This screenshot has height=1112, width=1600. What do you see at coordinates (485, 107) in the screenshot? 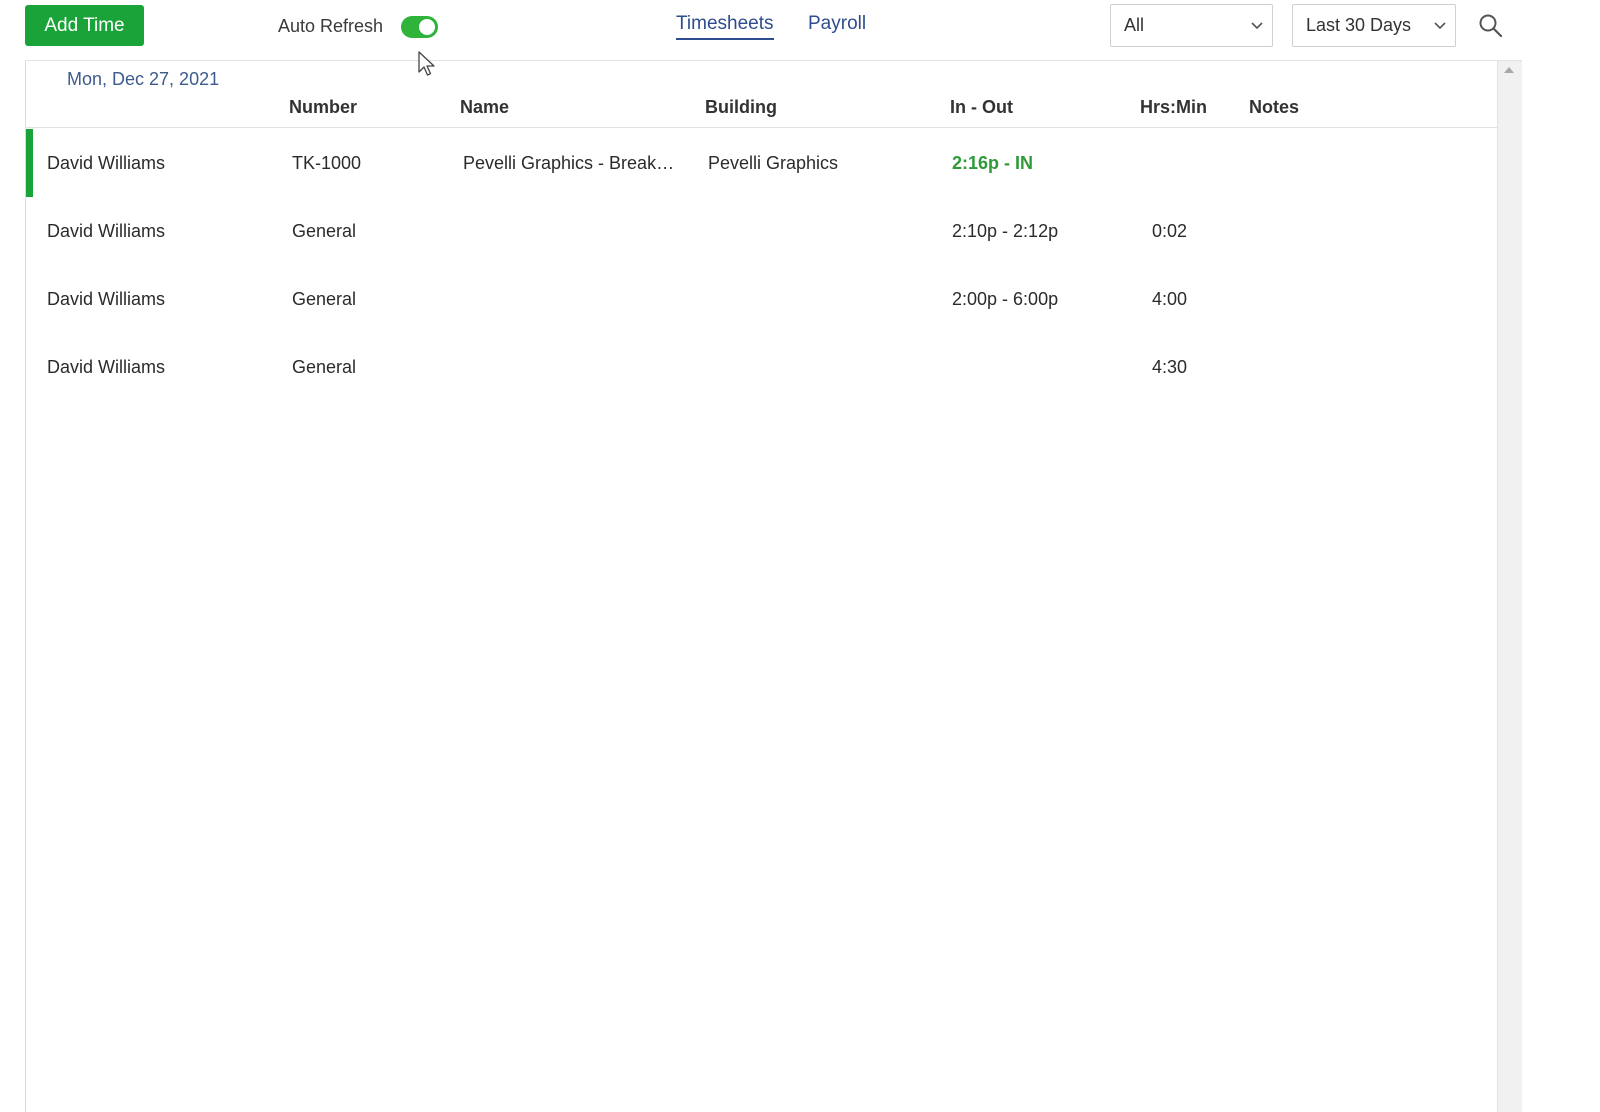
I see `column-header-name: Name` at bounding box center [485, 107].